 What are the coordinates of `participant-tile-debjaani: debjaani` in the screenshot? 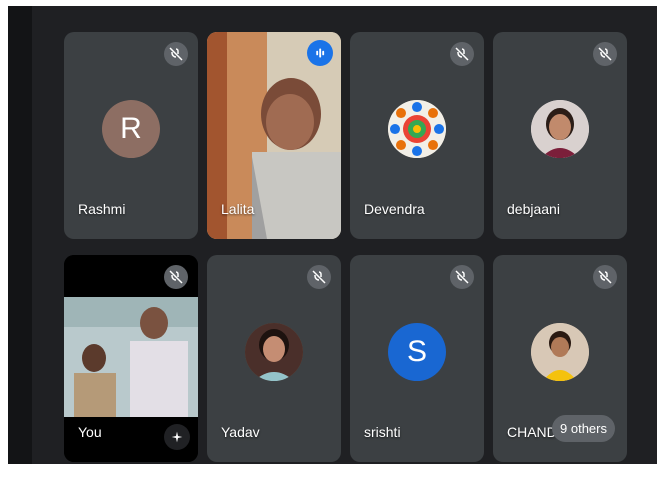 It's located at (560, 135).